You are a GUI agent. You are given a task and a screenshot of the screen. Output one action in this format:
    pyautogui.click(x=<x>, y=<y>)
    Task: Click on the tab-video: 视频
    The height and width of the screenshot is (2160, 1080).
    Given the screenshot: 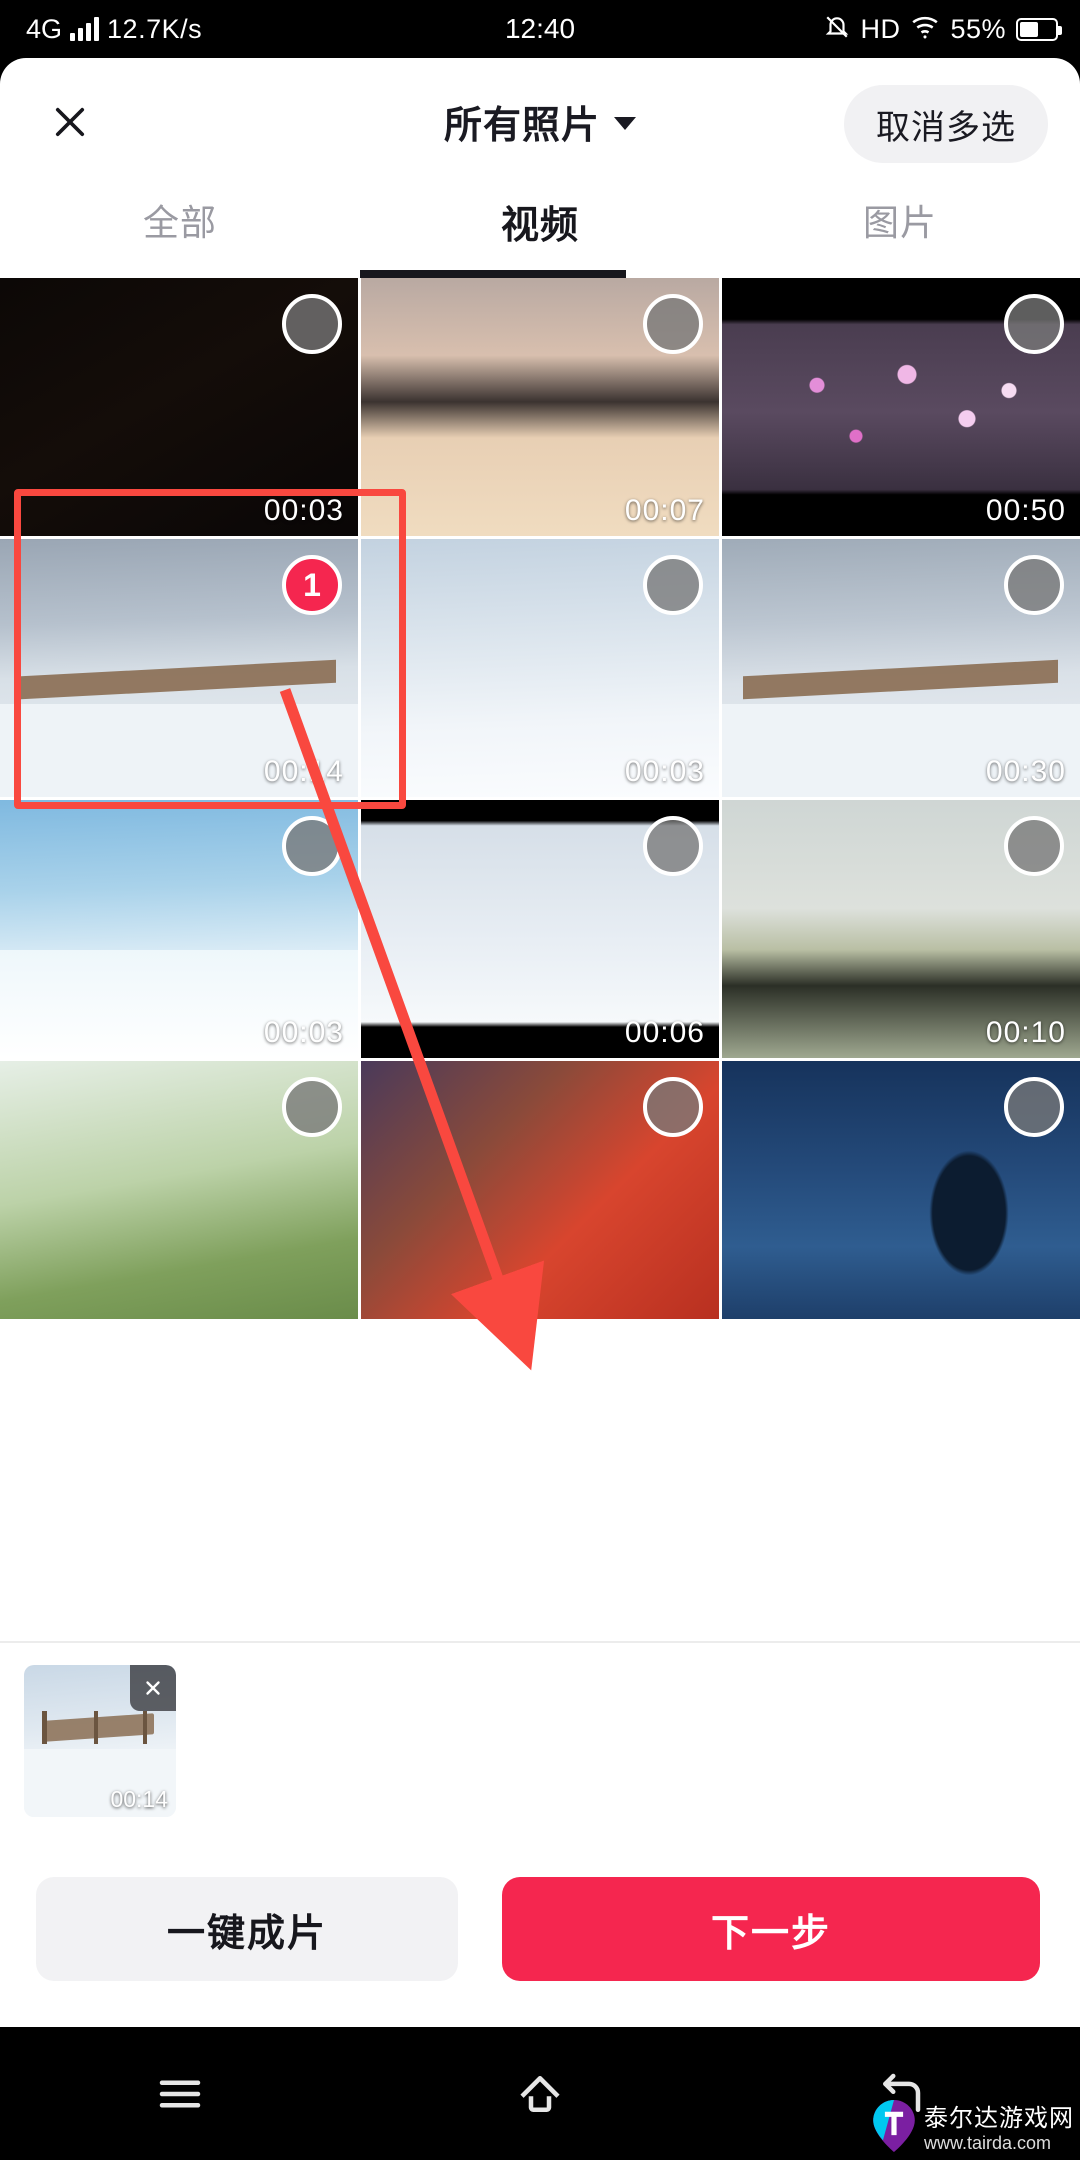 What is the action you would take?
    pyautogui.click(x=540, y=232)
    